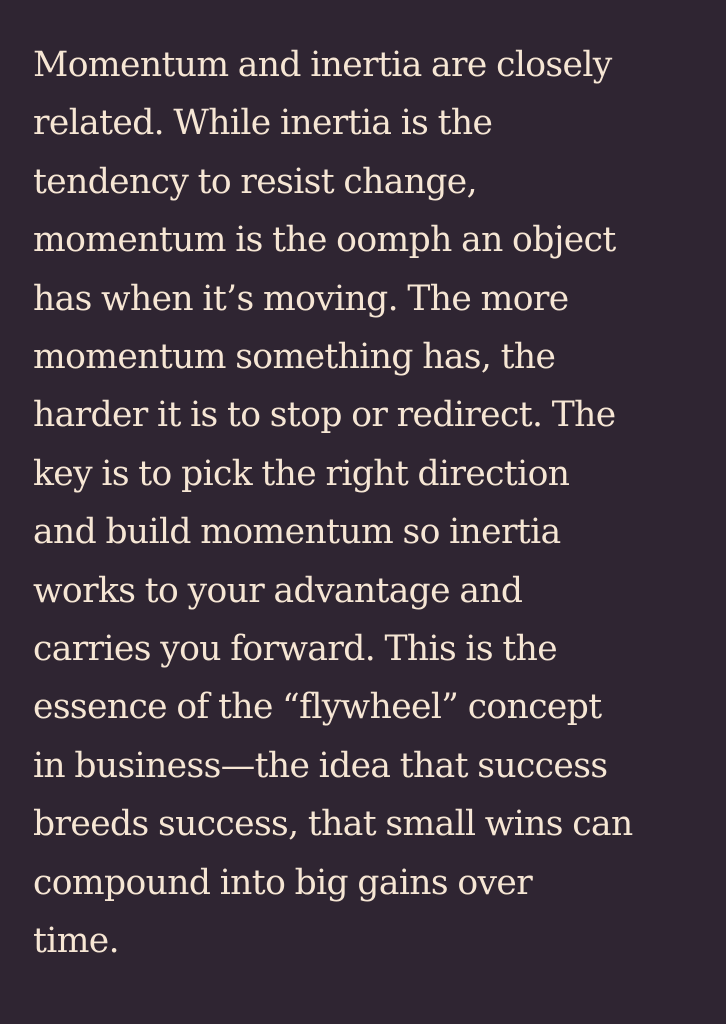 The height and width of the screenshot is (1024, 726). Describe the element at coordinates (283, 882) in the screenshot. I see `passage-line: compound into big gains over` at that location.